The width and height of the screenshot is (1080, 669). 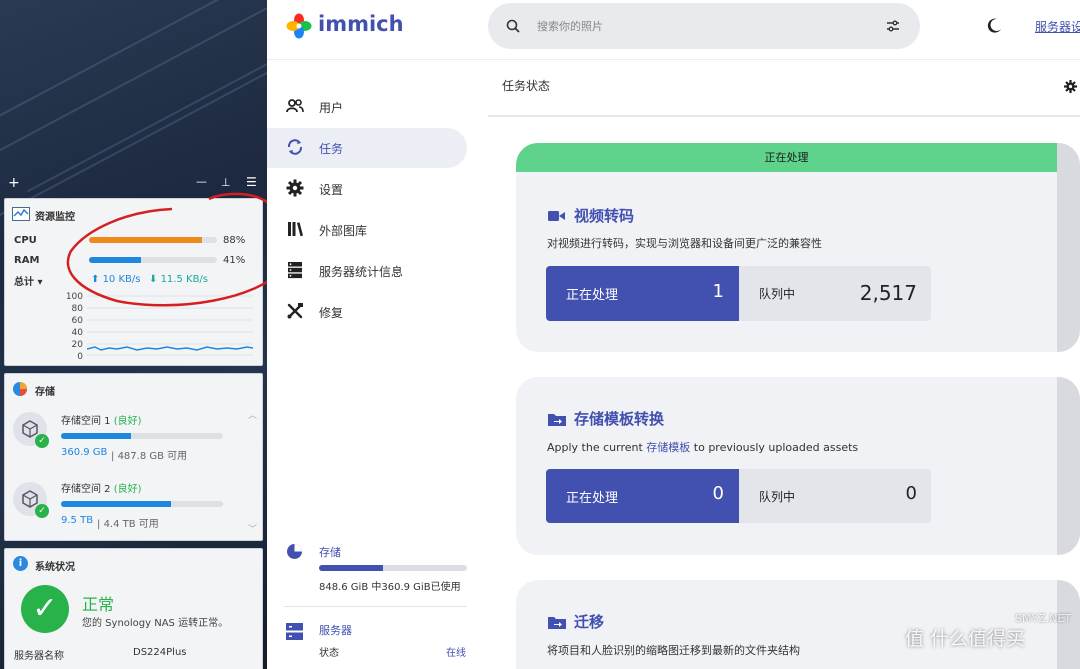 What do you see at coordinates (86, 421) in the screenshot?
I see `volume-label: 存储空间 1` at bounding box center [86, 421].